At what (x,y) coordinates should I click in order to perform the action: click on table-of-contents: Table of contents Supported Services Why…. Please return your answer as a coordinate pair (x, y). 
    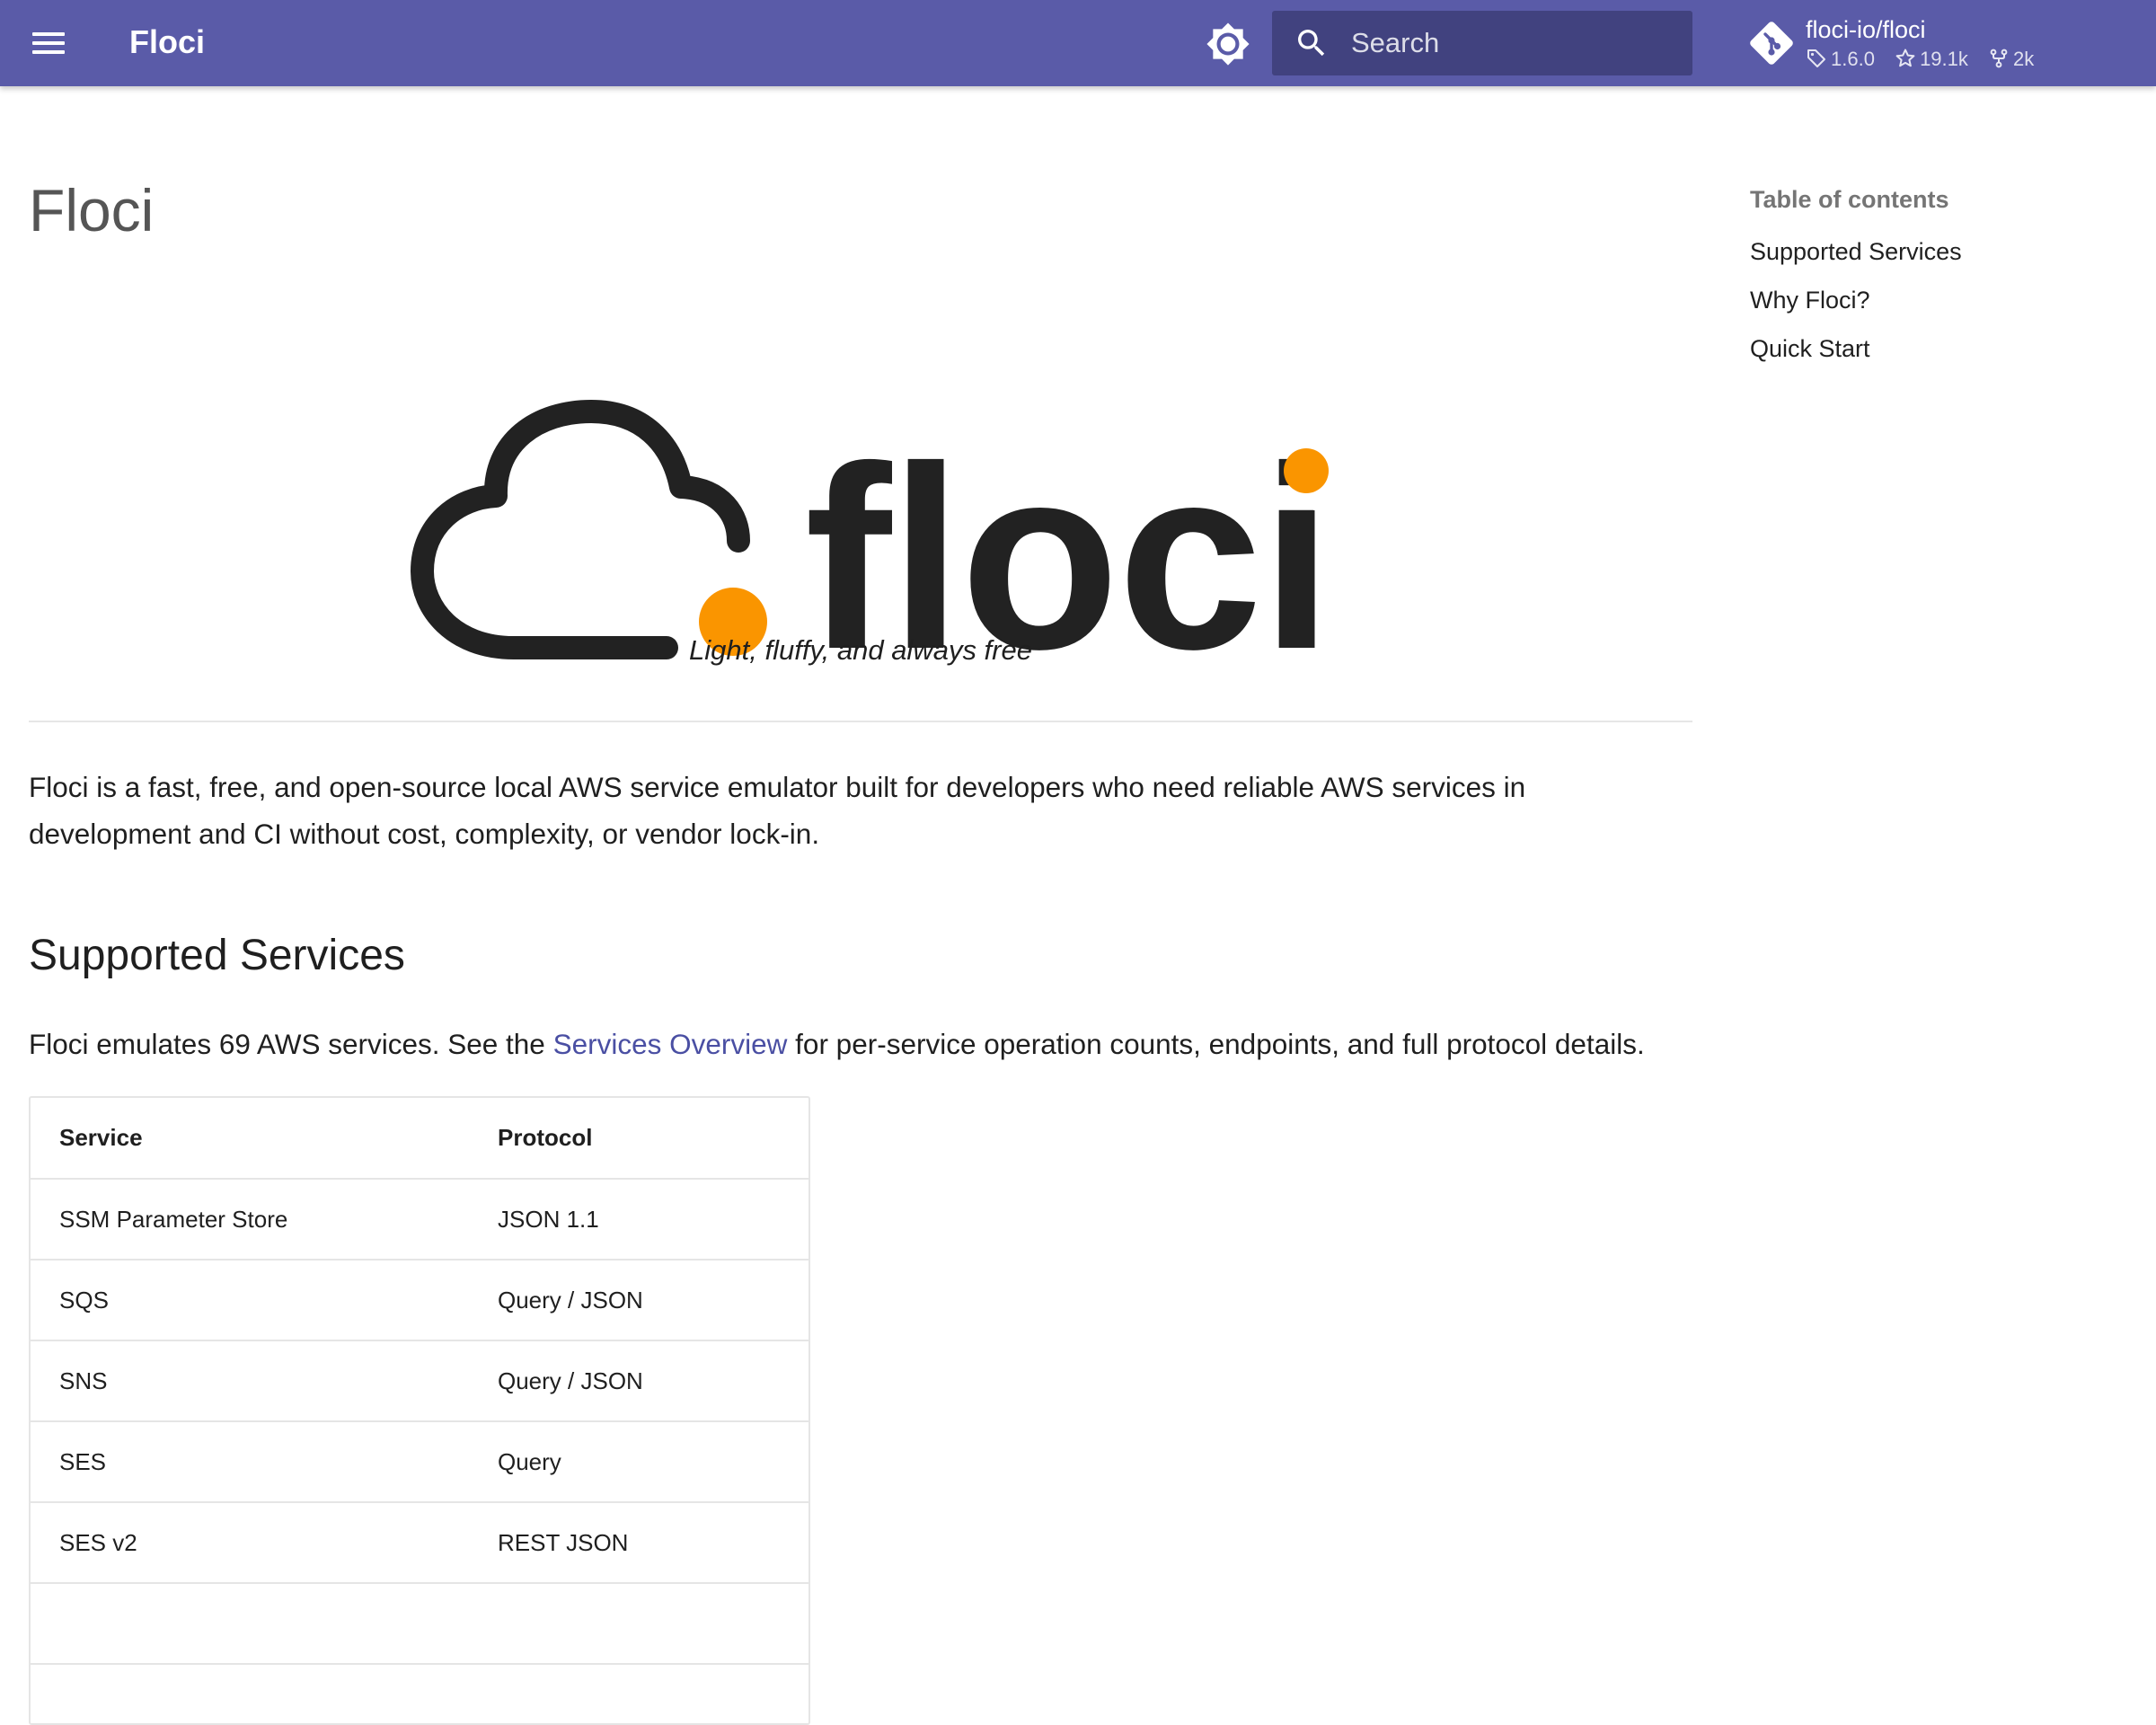
    Looking at the image, I should click on (1938, 272).